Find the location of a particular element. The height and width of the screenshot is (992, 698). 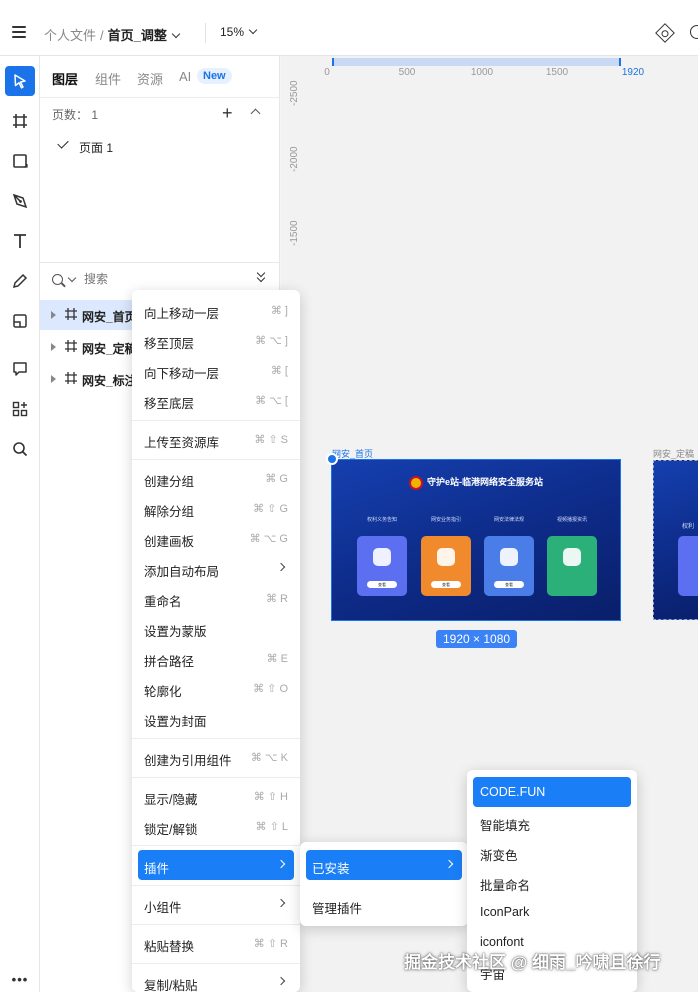

menu-item-lock-unlock: 锁定/解锁 ⌘ ⇧ L is located at coordinates (216, 826).